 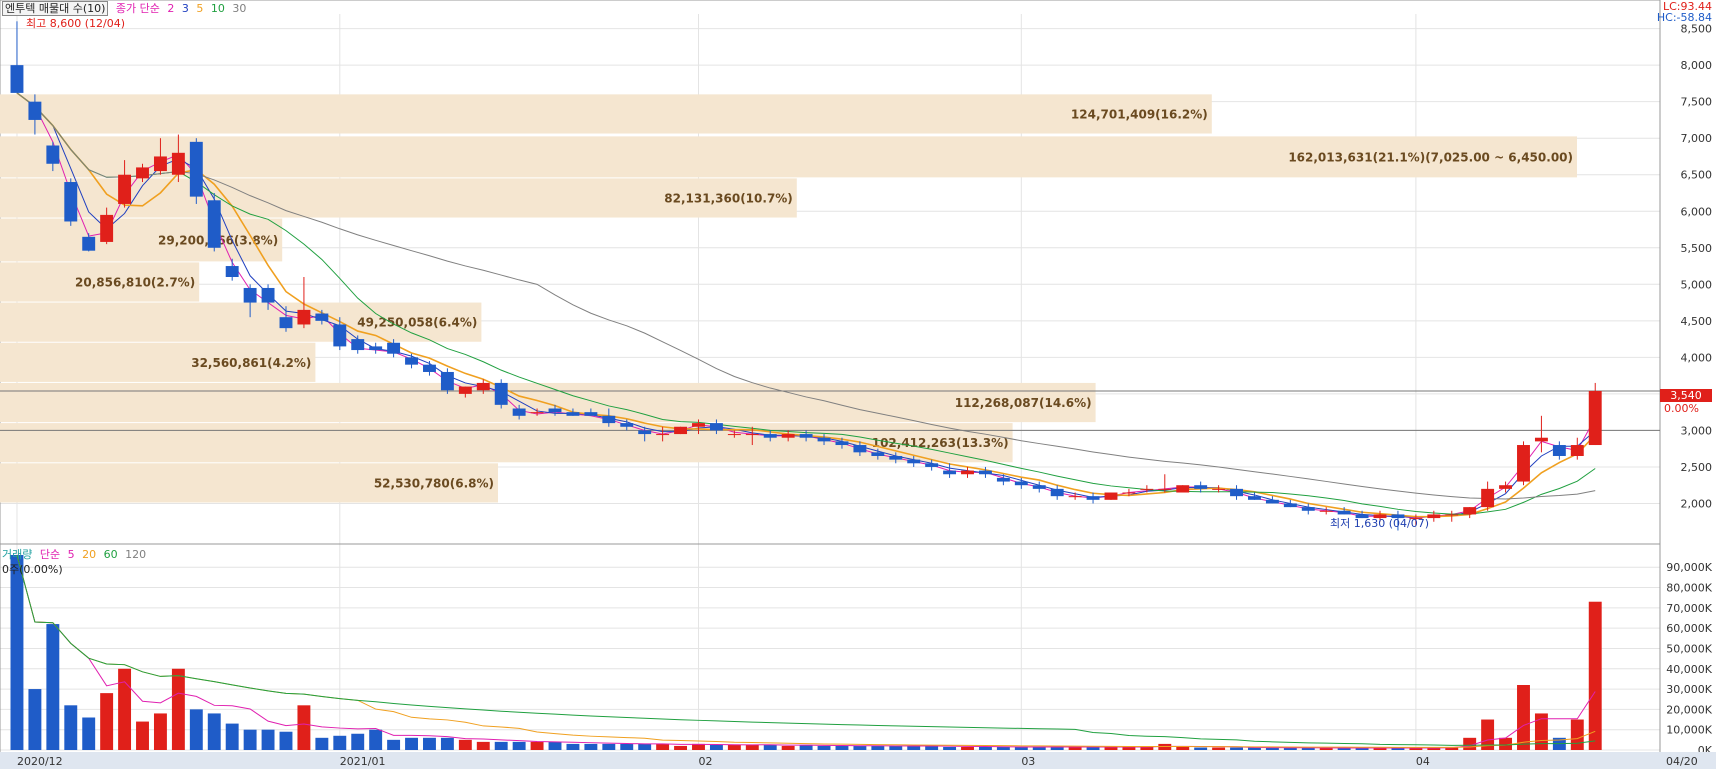 What do you see at coordinates (1697, 29) in the screenshot?
I see `price-tick-label: 8,500` at bounding box center [1697, 29].